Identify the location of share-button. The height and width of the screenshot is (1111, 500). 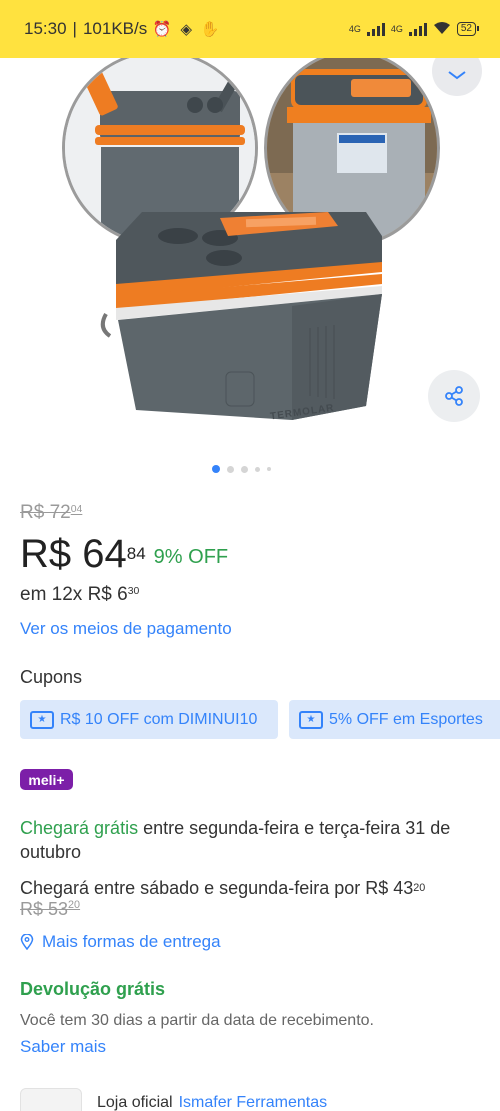
(454, 396).